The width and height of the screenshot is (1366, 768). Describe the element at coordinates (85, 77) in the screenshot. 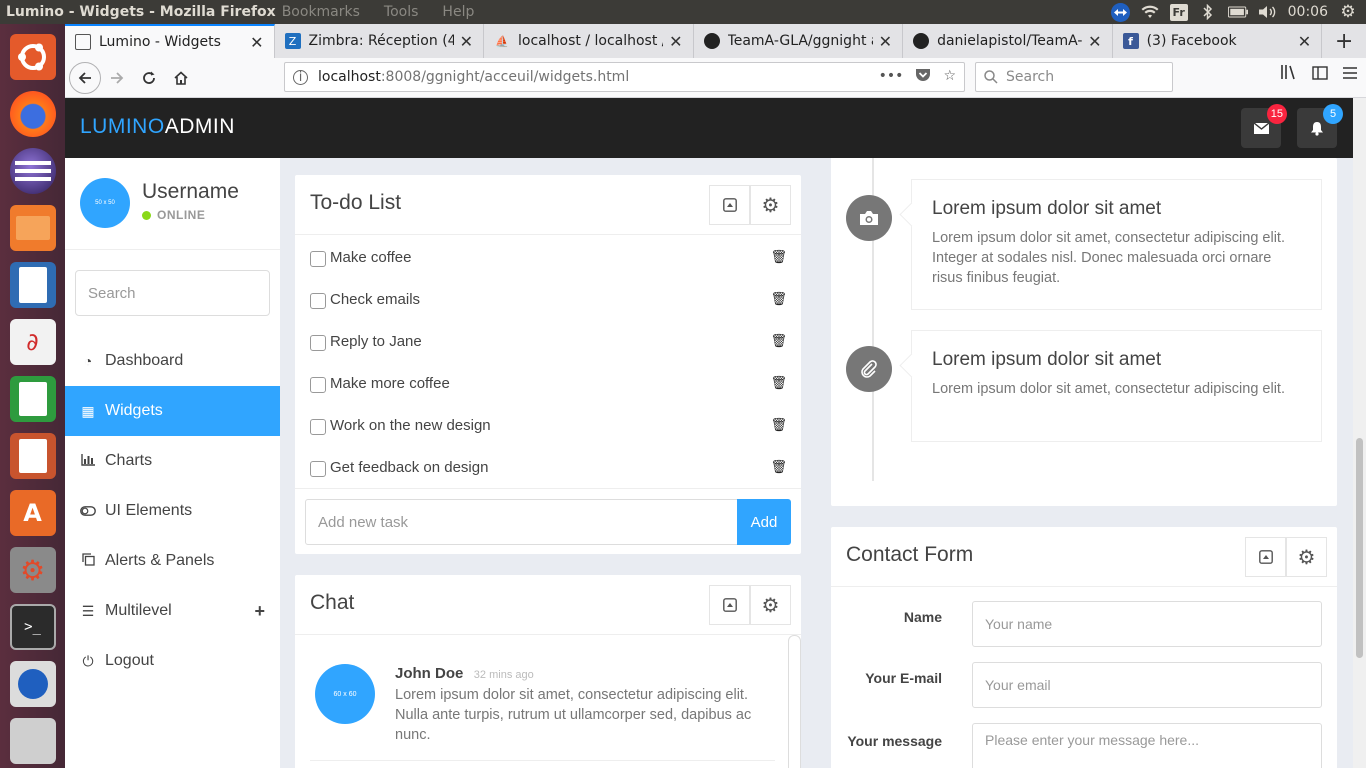

I see `back-button` at that location.